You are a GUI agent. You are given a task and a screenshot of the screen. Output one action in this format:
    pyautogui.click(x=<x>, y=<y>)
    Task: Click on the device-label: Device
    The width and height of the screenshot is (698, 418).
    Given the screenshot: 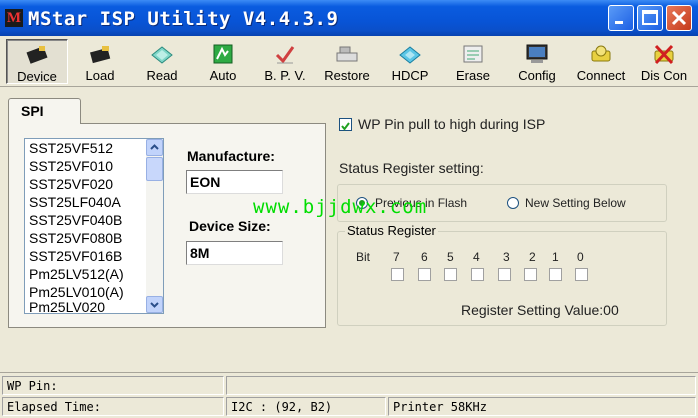 What is the action you would take?
    pyautogui.click(x=37, y=76)
    